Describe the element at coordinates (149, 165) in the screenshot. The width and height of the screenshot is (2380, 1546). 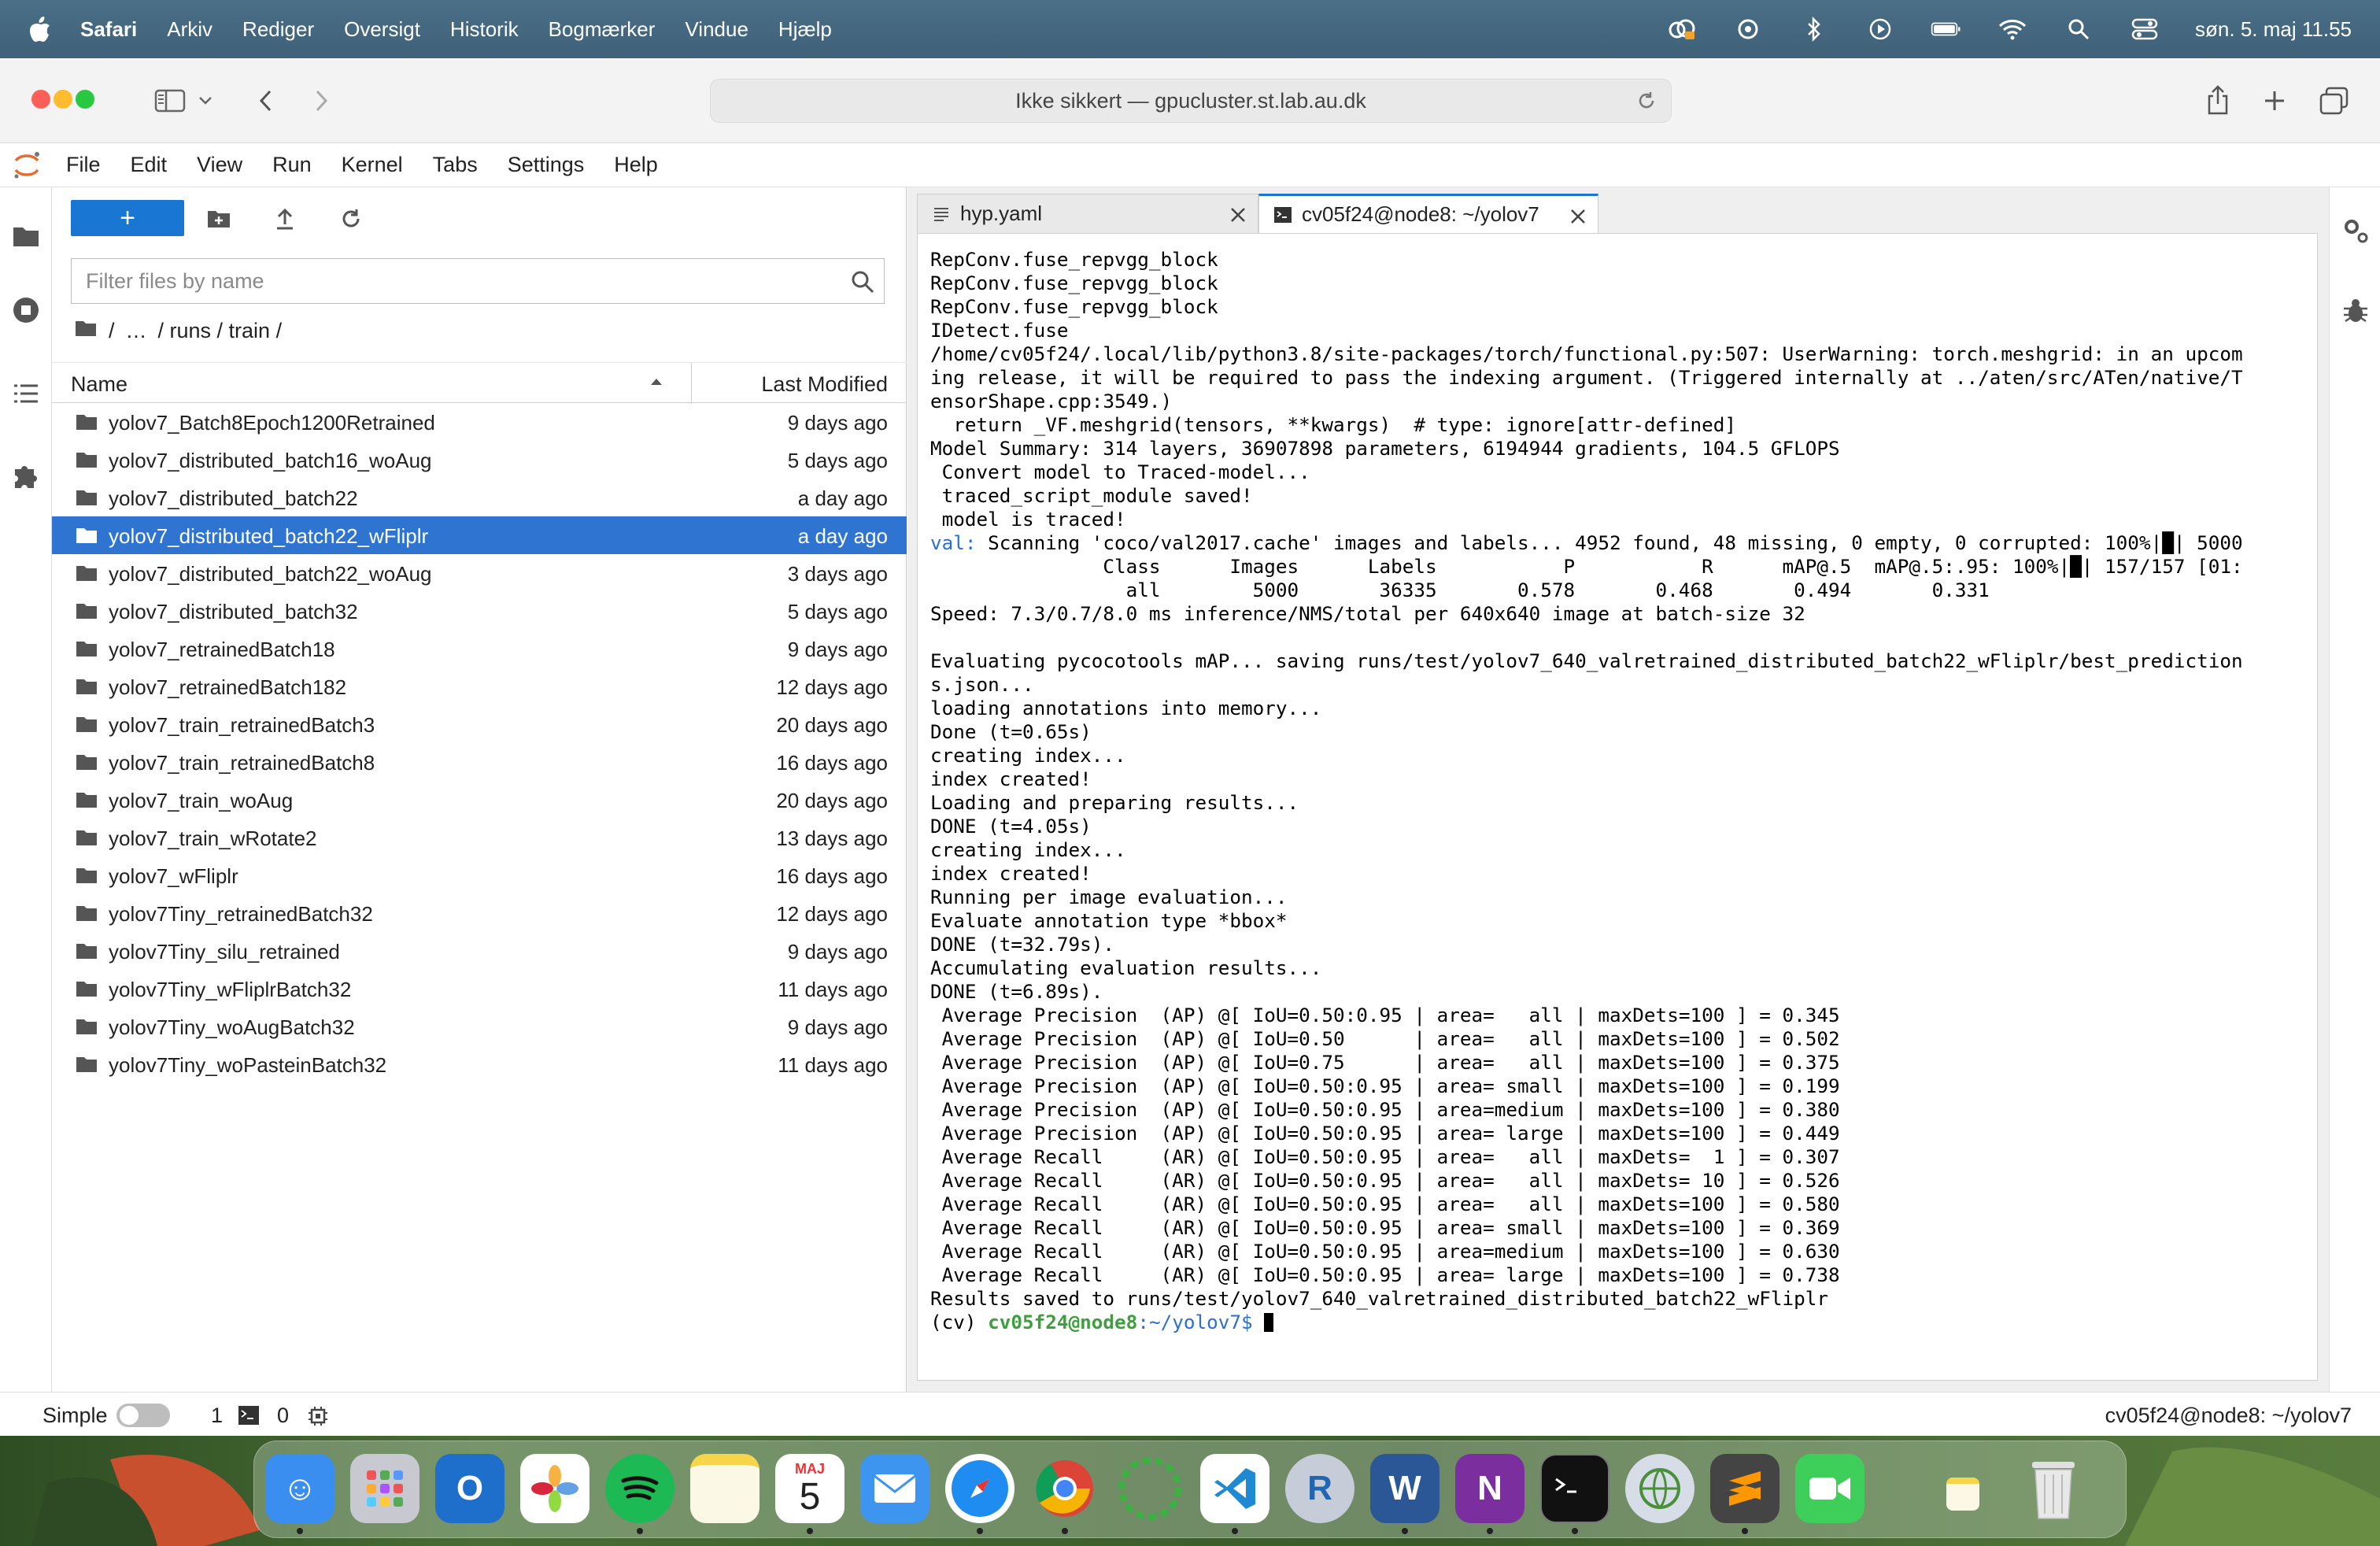
I see `jmenu-edit: Edit` at that location.